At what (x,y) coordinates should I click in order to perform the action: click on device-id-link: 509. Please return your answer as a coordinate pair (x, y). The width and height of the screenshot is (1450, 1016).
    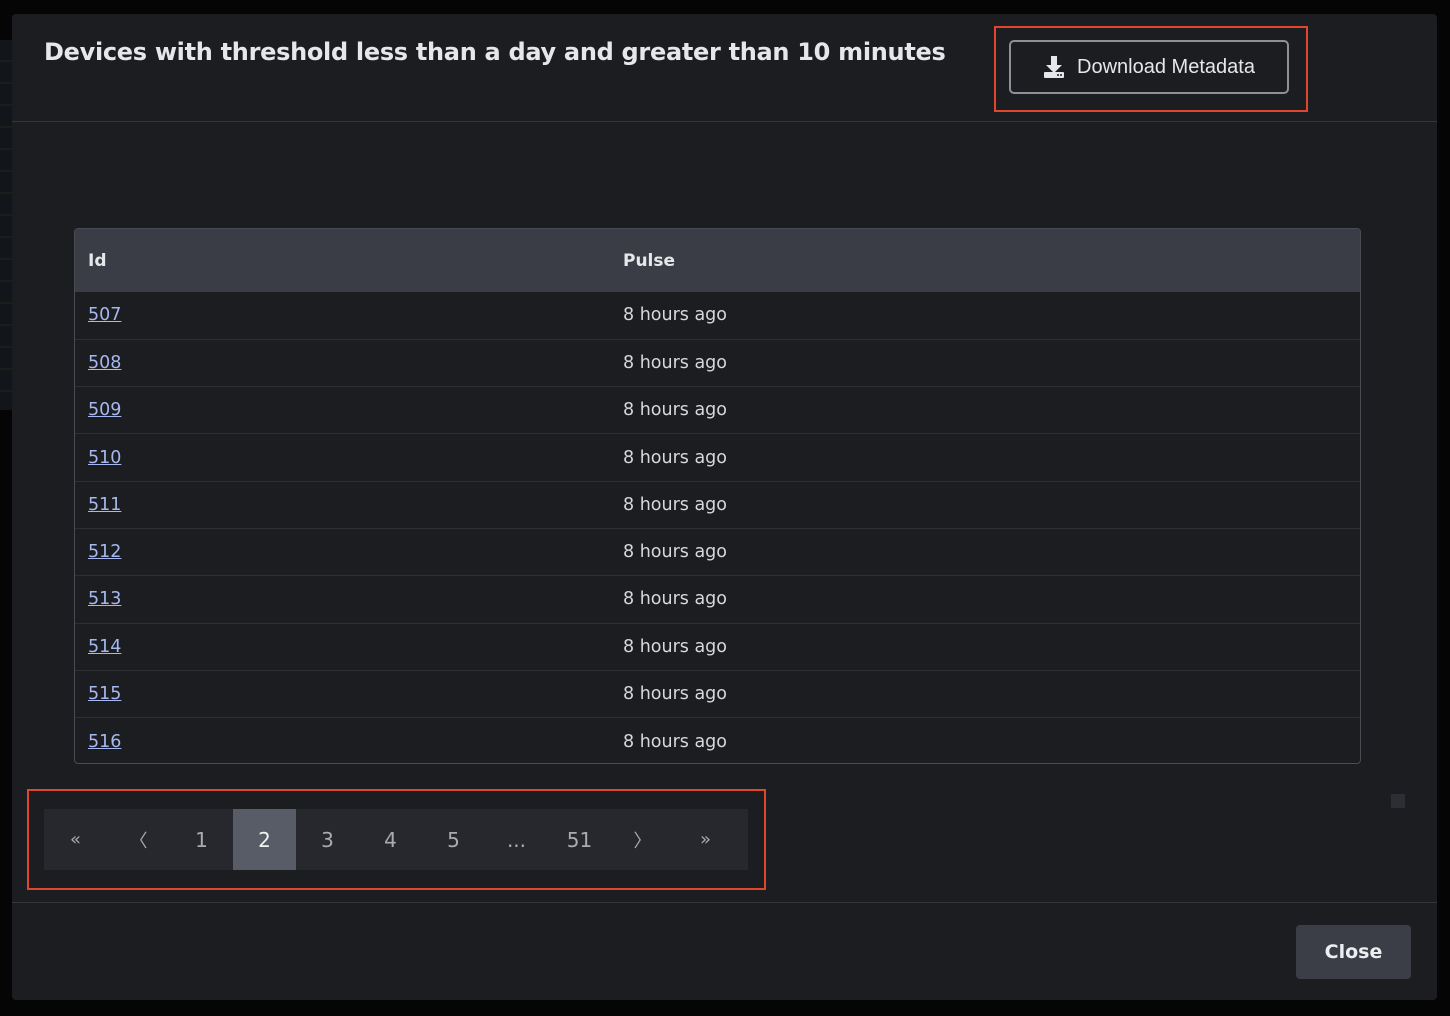
    Looking at the image, I should click on (104, 410).